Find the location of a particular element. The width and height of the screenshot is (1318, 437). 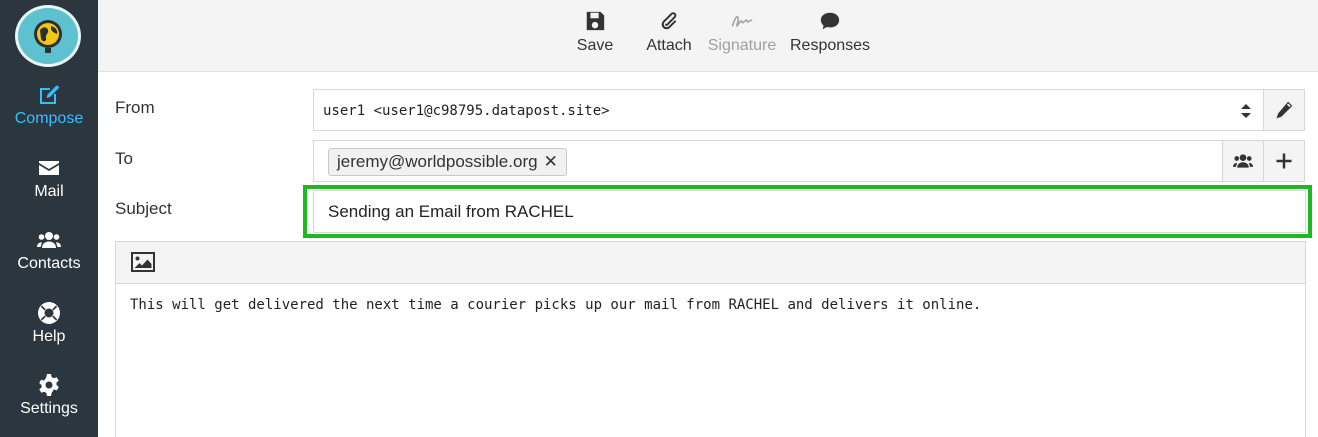

sidebar-item-mail: Mail is located at coordinates (49, 179).